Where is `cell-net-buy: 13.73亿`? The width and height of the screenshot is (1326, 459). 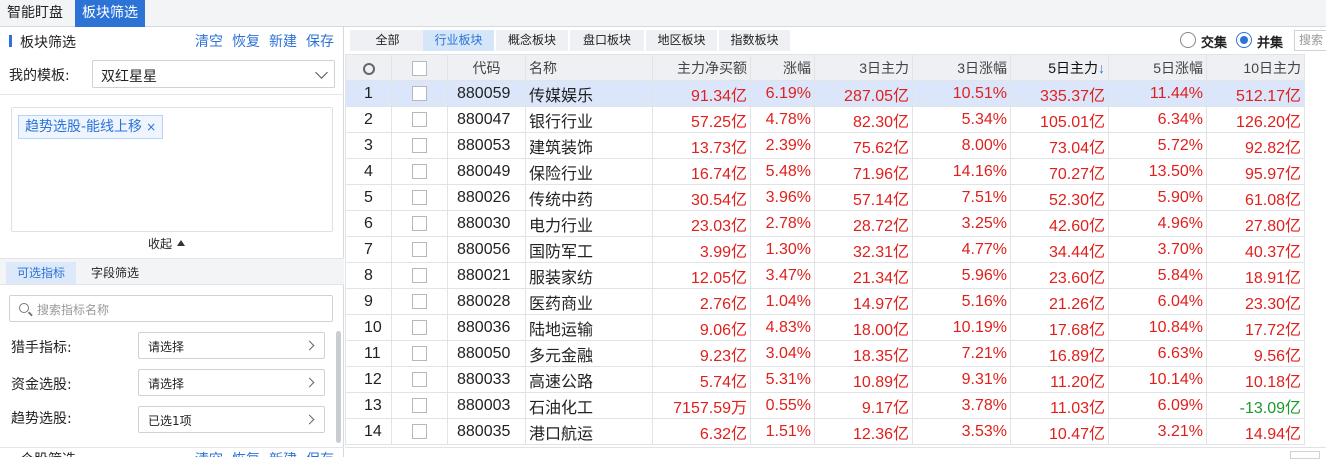
cell-net-buy: 13.73亿 is located at coordinates (701, 145).